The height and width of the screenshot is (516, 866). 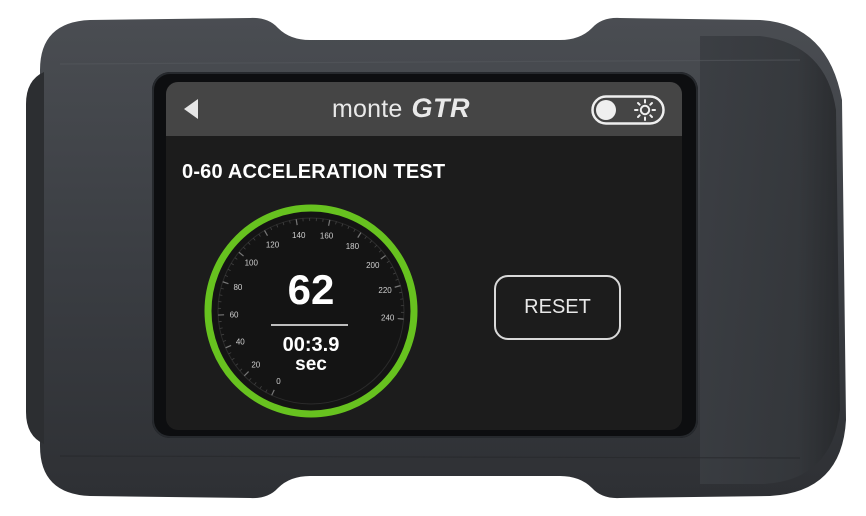 What do you see at coordinates (367, 109) in the screenshot?
I see `brand-name-light: monte` at bounding box center [367, 109].